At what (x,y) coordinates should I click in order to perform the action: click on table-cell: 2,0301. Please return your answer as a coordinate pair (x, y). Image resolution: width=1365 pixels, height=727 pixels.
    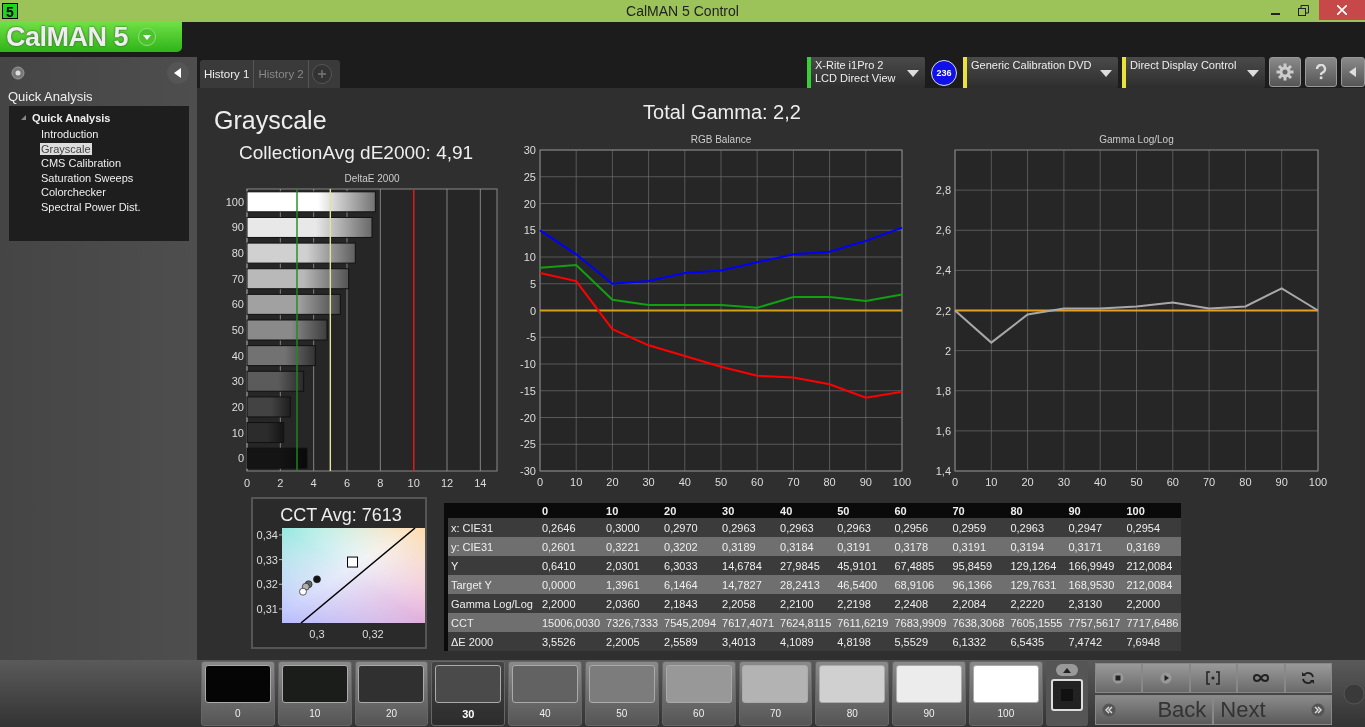
    Looking at the image, I should click on (632, 565).